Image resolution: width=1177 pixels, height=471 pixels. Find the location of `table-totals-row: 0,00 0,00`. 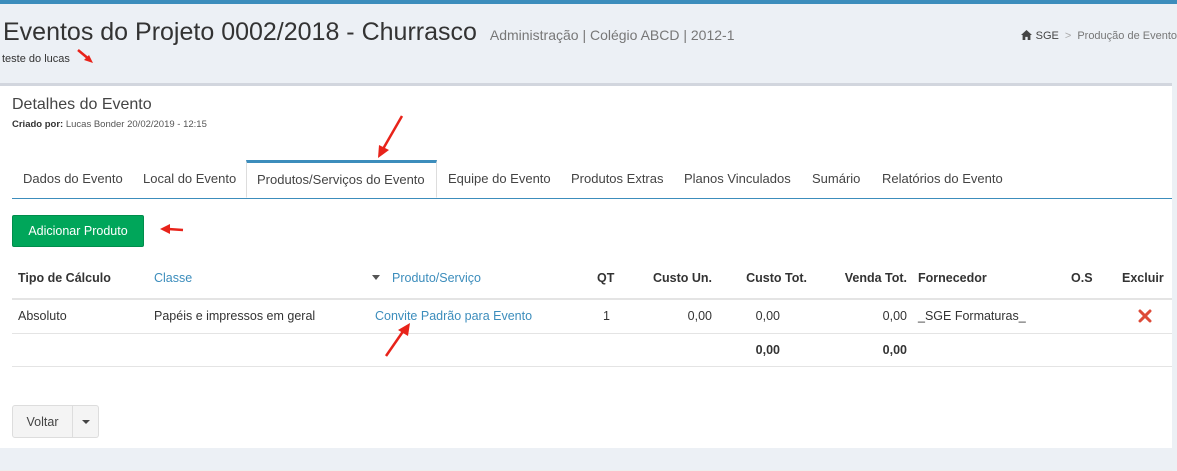

table-totals-row: 0,00 0,00 is located at coordinates (592, 350).